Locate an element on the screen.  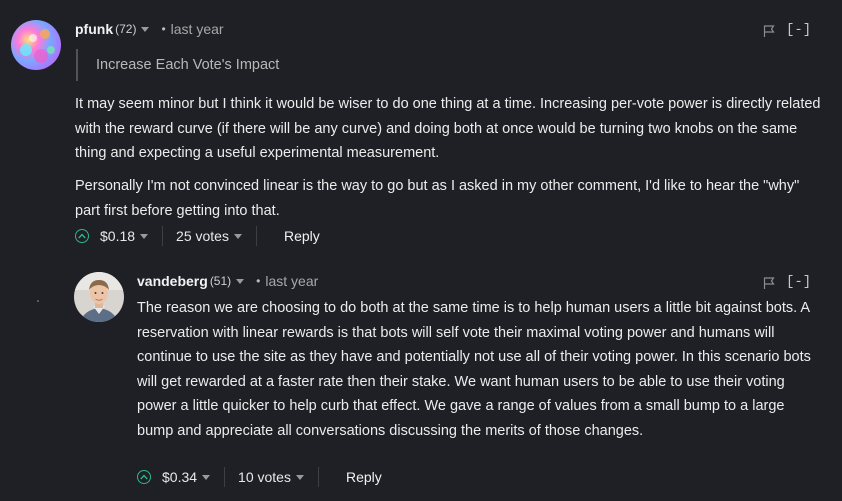
author-reputation: (51) is located at coordinates (220, 281).